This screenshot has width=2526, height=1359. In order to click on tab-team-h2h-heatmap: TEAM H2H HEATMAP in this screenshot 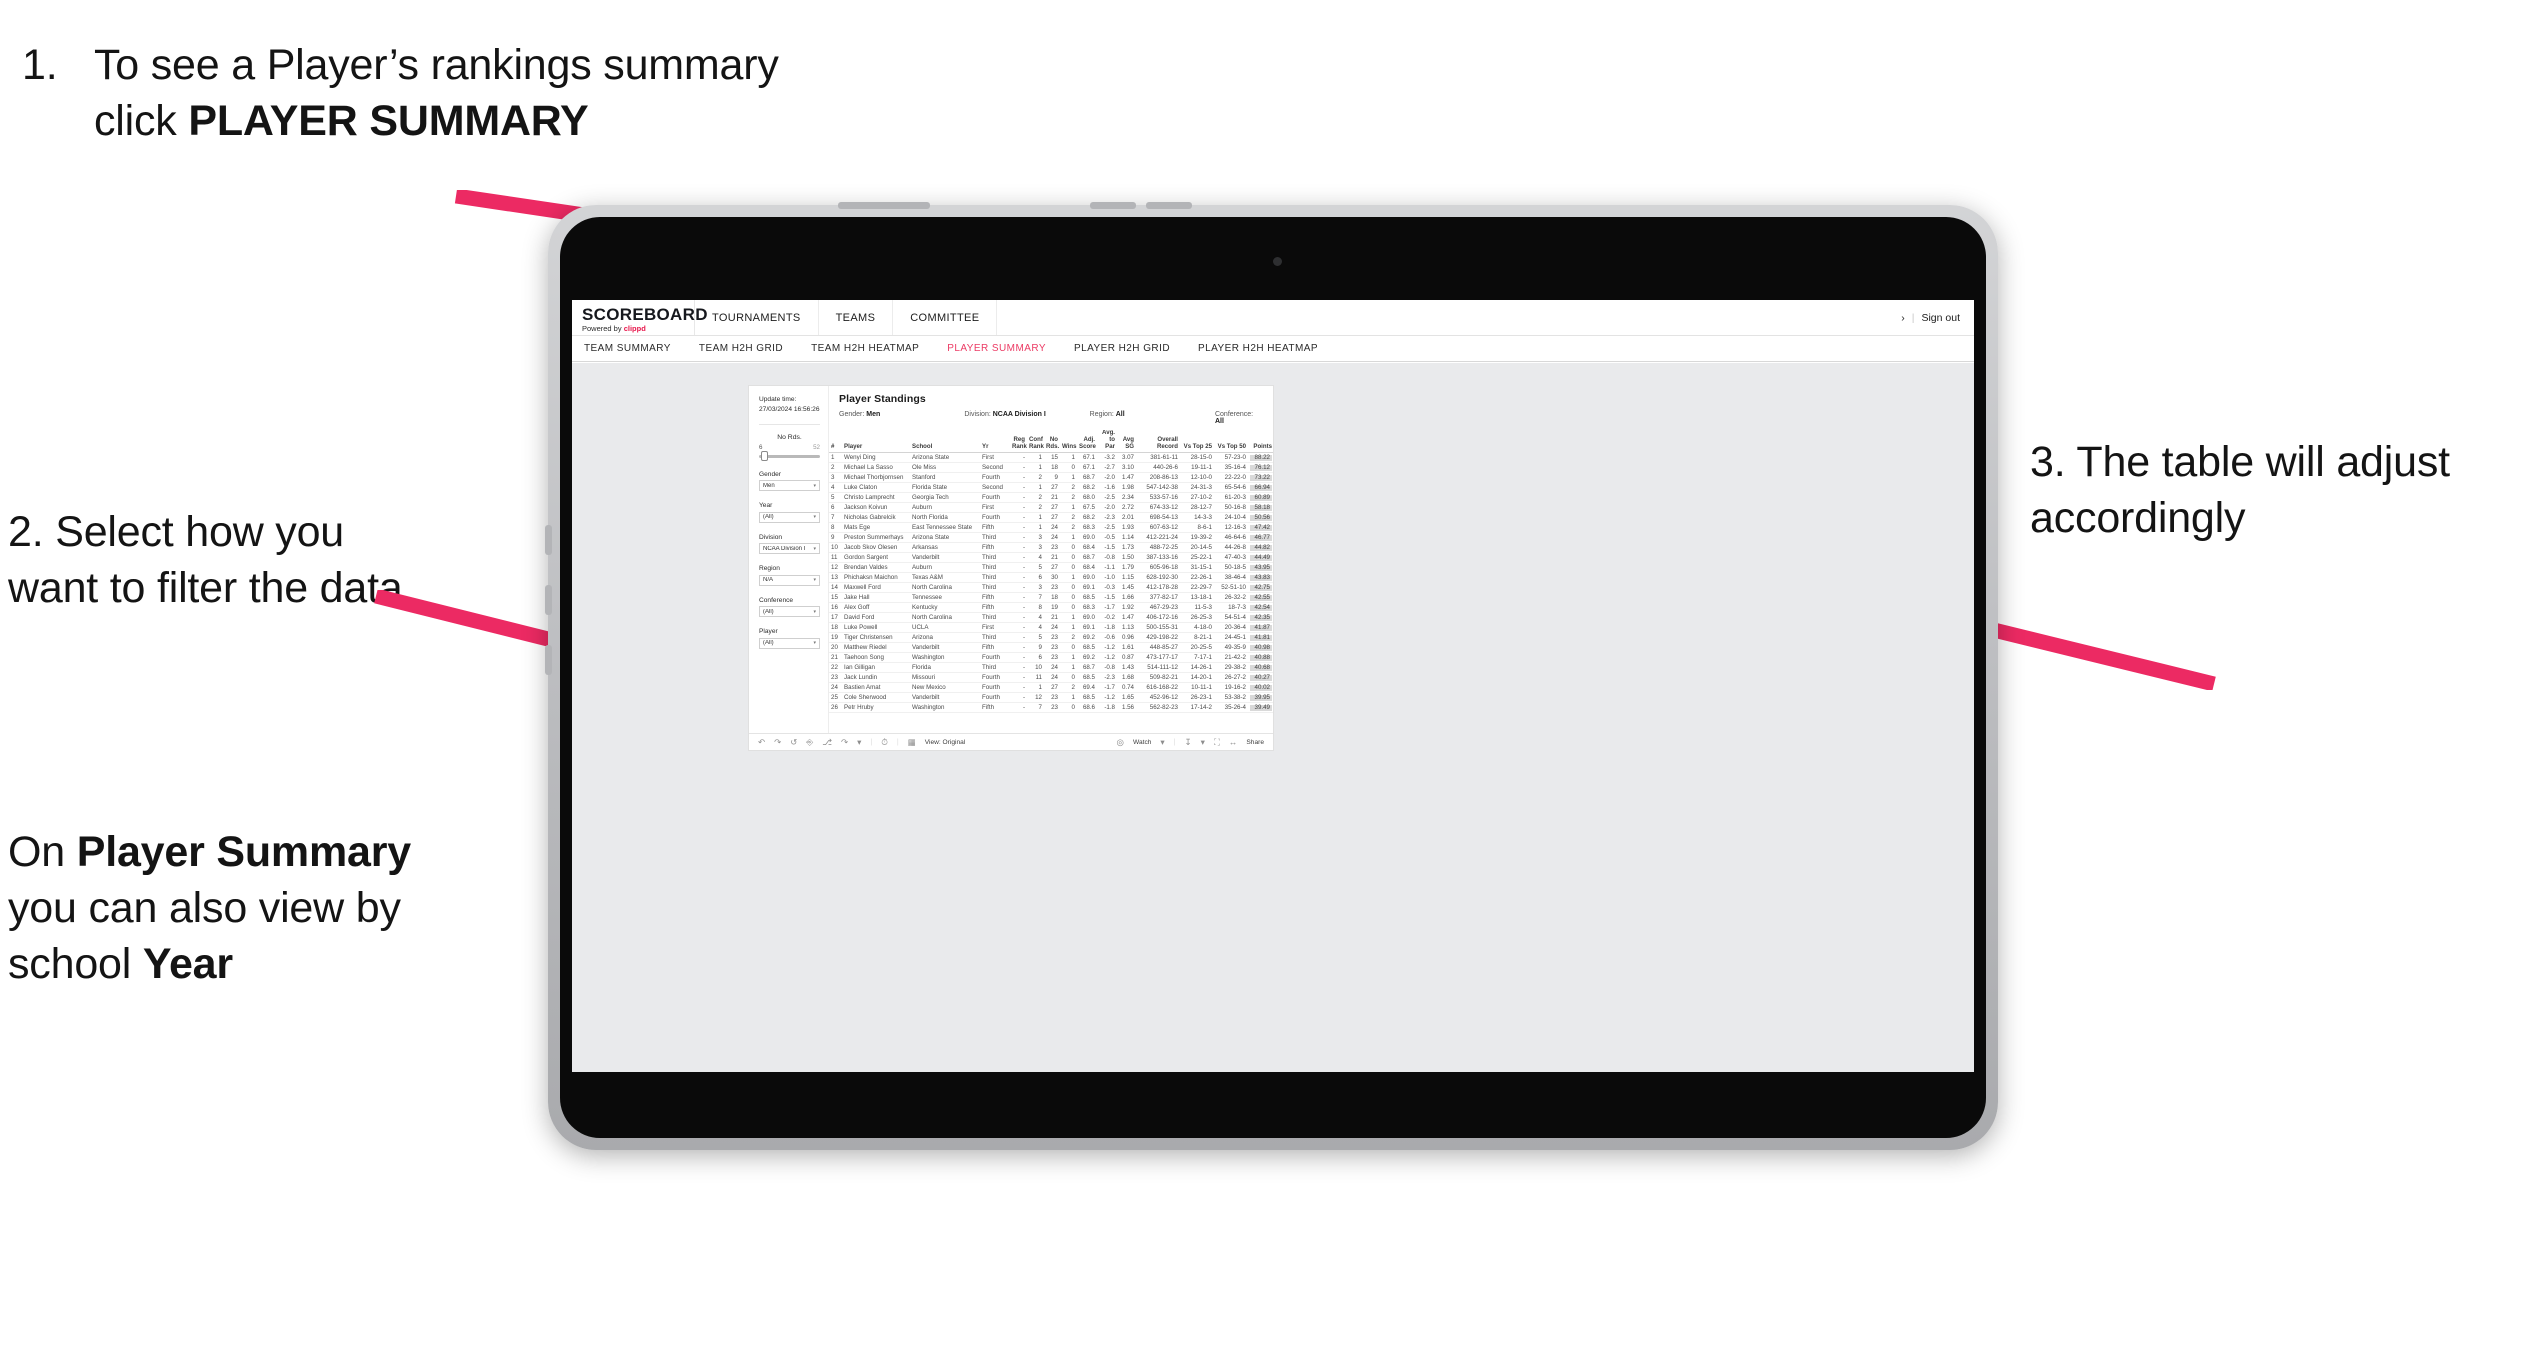, I will do `click(865, 348)`.